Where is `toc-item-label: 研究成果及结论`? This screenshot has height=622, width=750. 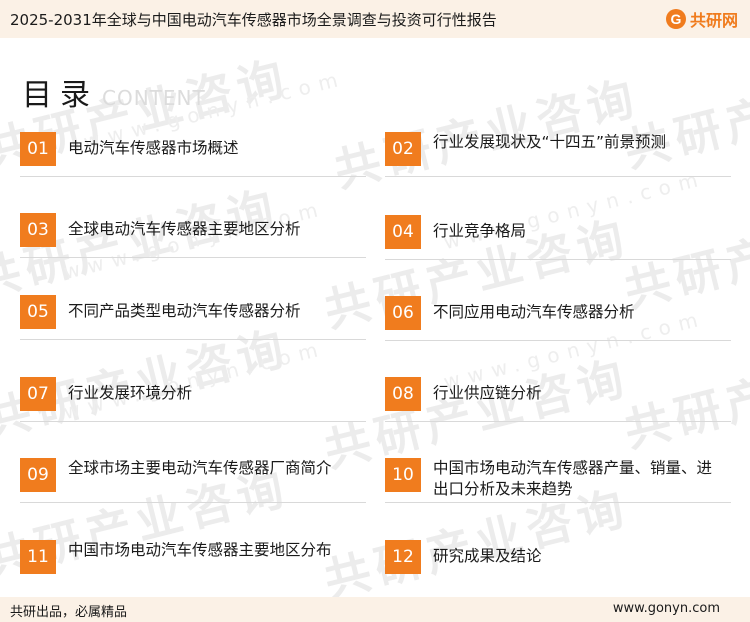
toc-item-label: 研究成果及结论 is located at coordinates (487, 556).